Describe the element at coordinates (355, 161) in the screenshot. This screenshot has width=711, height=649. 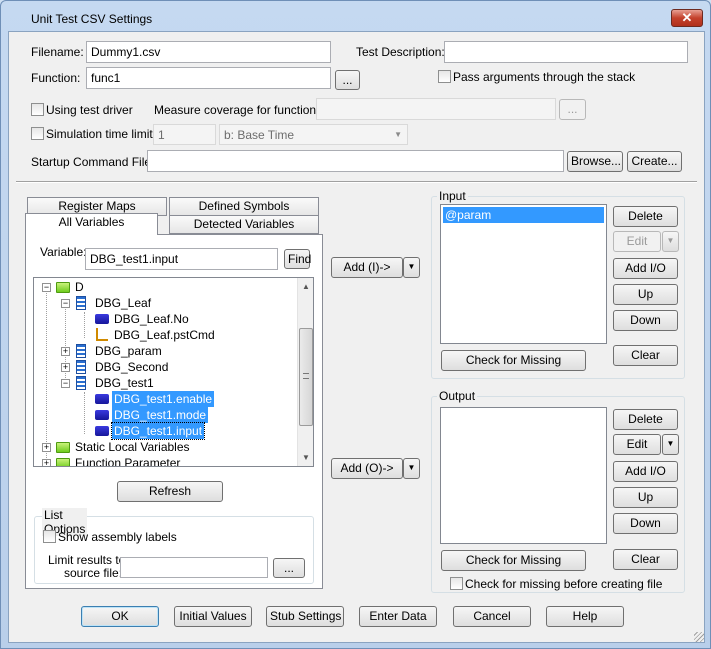
I see `startup-cmd-input` at that location.